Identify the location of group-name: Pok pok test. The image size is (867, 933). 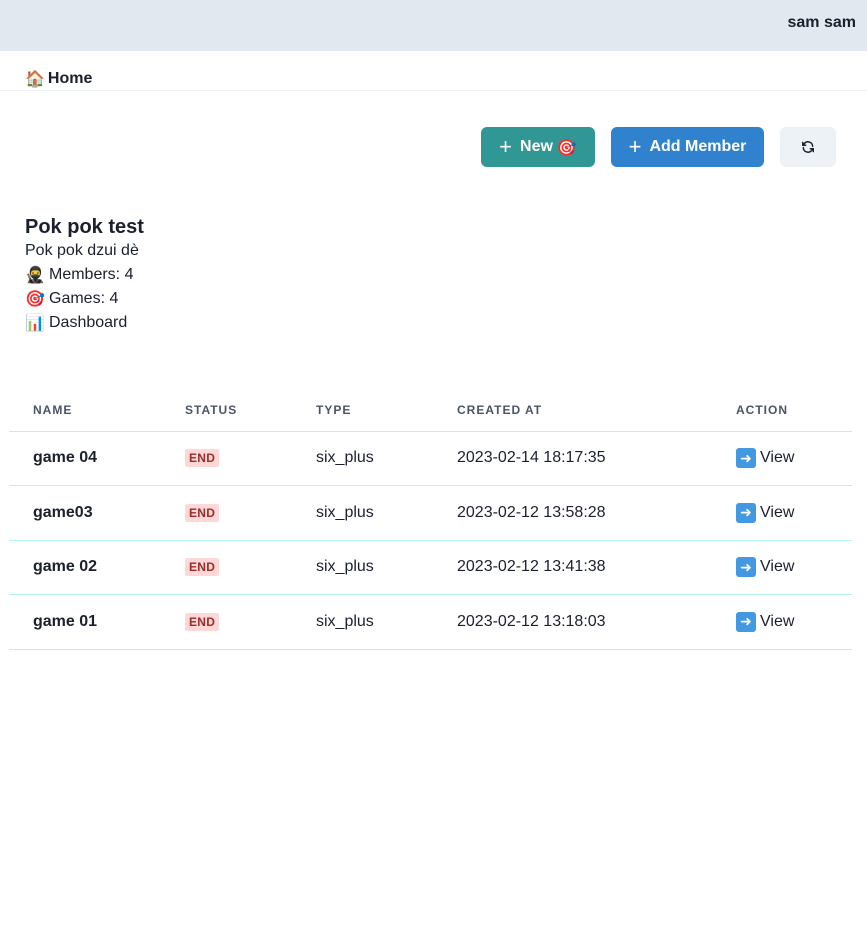
(84, 227).